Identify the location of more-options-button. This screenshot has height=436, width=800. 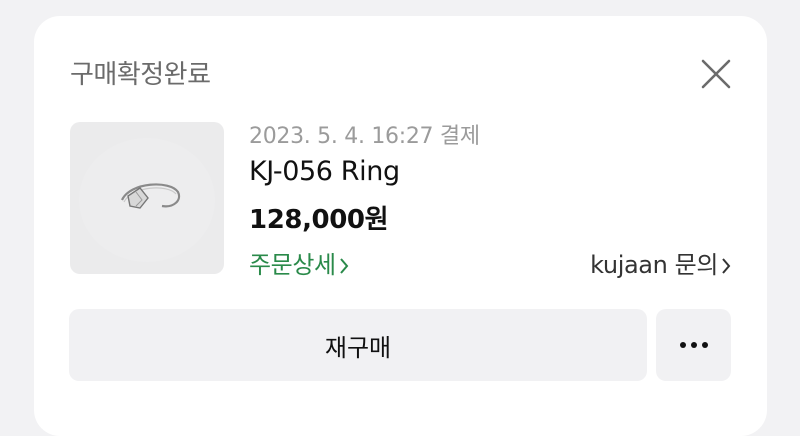
(693, 345).